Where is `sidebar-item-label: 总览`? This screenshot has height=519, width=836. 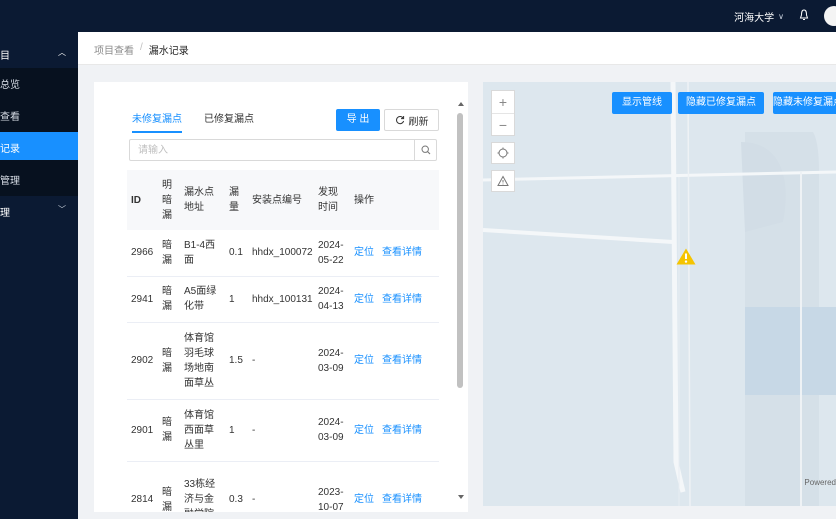 sidebar-item-label: 总览 is located at coordinates (10, 85).